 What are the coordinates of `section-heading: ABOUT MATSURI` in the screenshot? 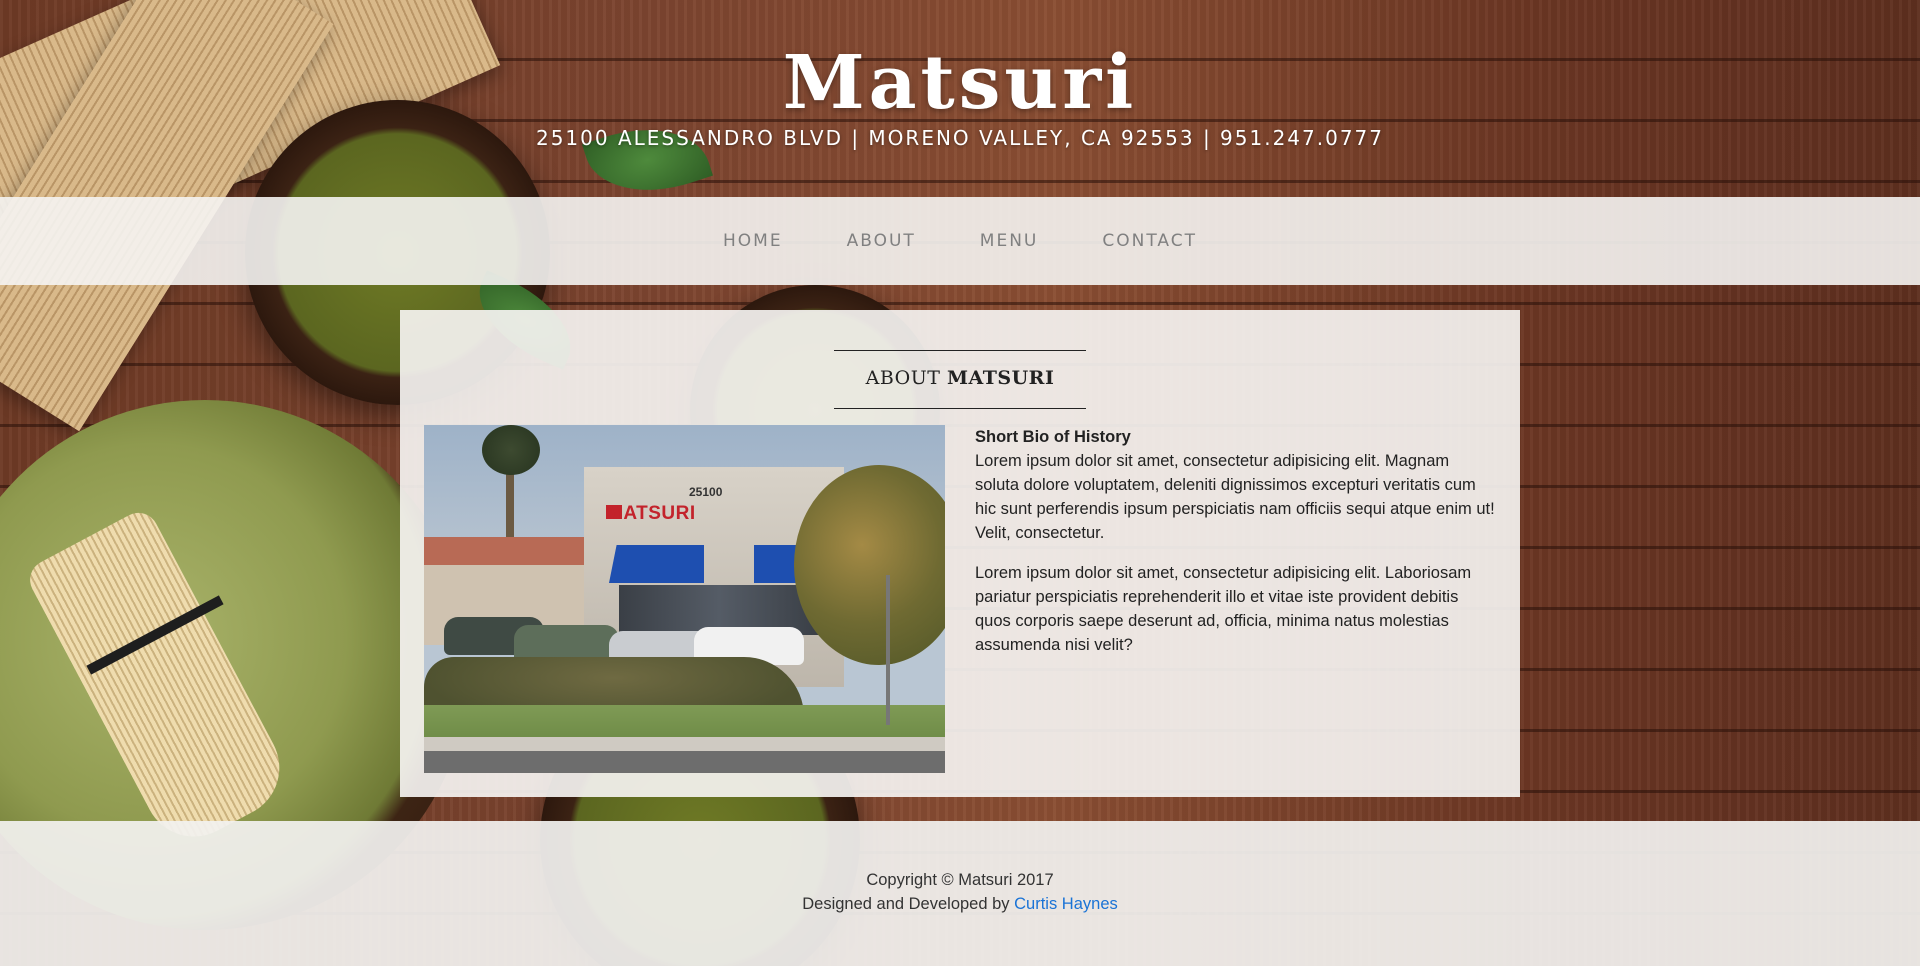 It's located at (960, 379).